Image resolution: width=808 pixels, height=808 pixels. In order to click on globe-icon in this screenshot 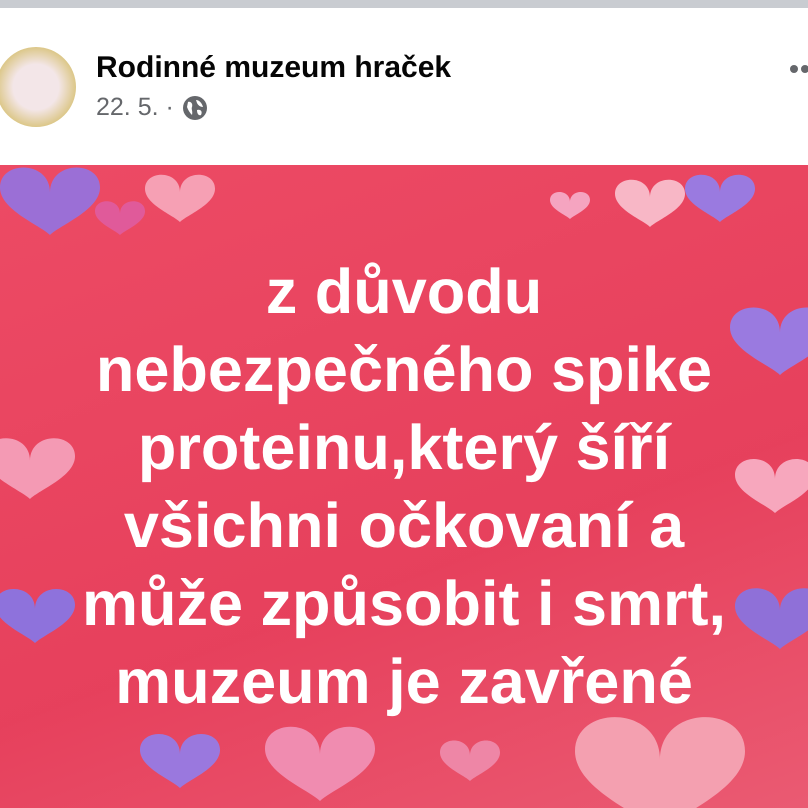, I will do `click(195, 107)`.